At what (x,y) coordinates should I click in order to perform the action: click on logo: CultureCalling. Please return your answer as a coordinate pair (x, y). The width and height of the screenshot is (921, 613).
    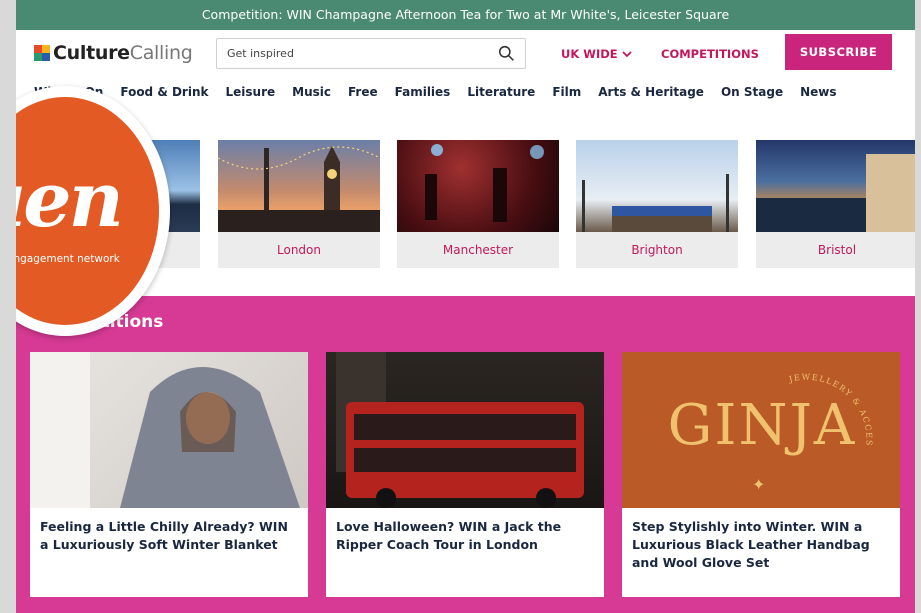
    Looking at the image, I should click on (113, 53).